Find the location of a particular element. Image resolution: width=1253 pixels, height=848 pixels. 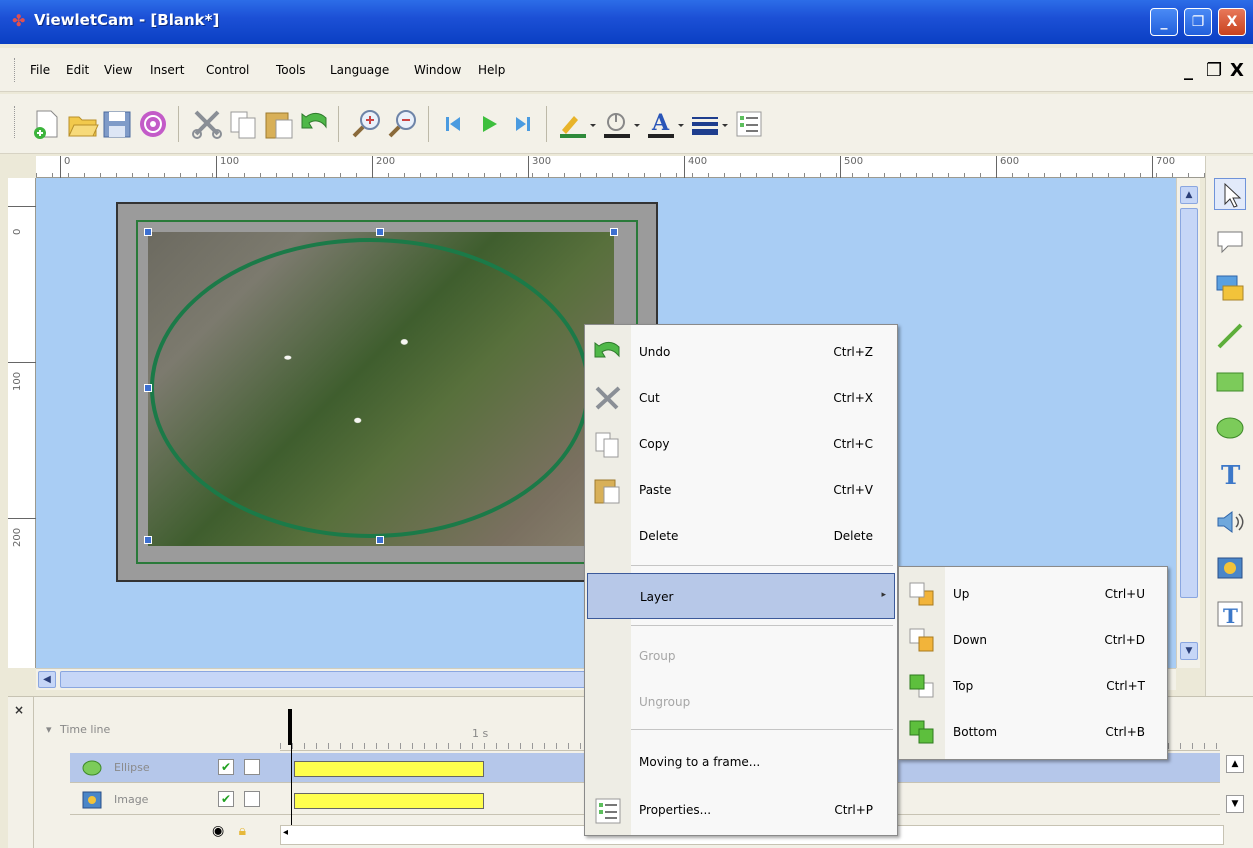

menu-view: View is located at coordinates (118, 70).